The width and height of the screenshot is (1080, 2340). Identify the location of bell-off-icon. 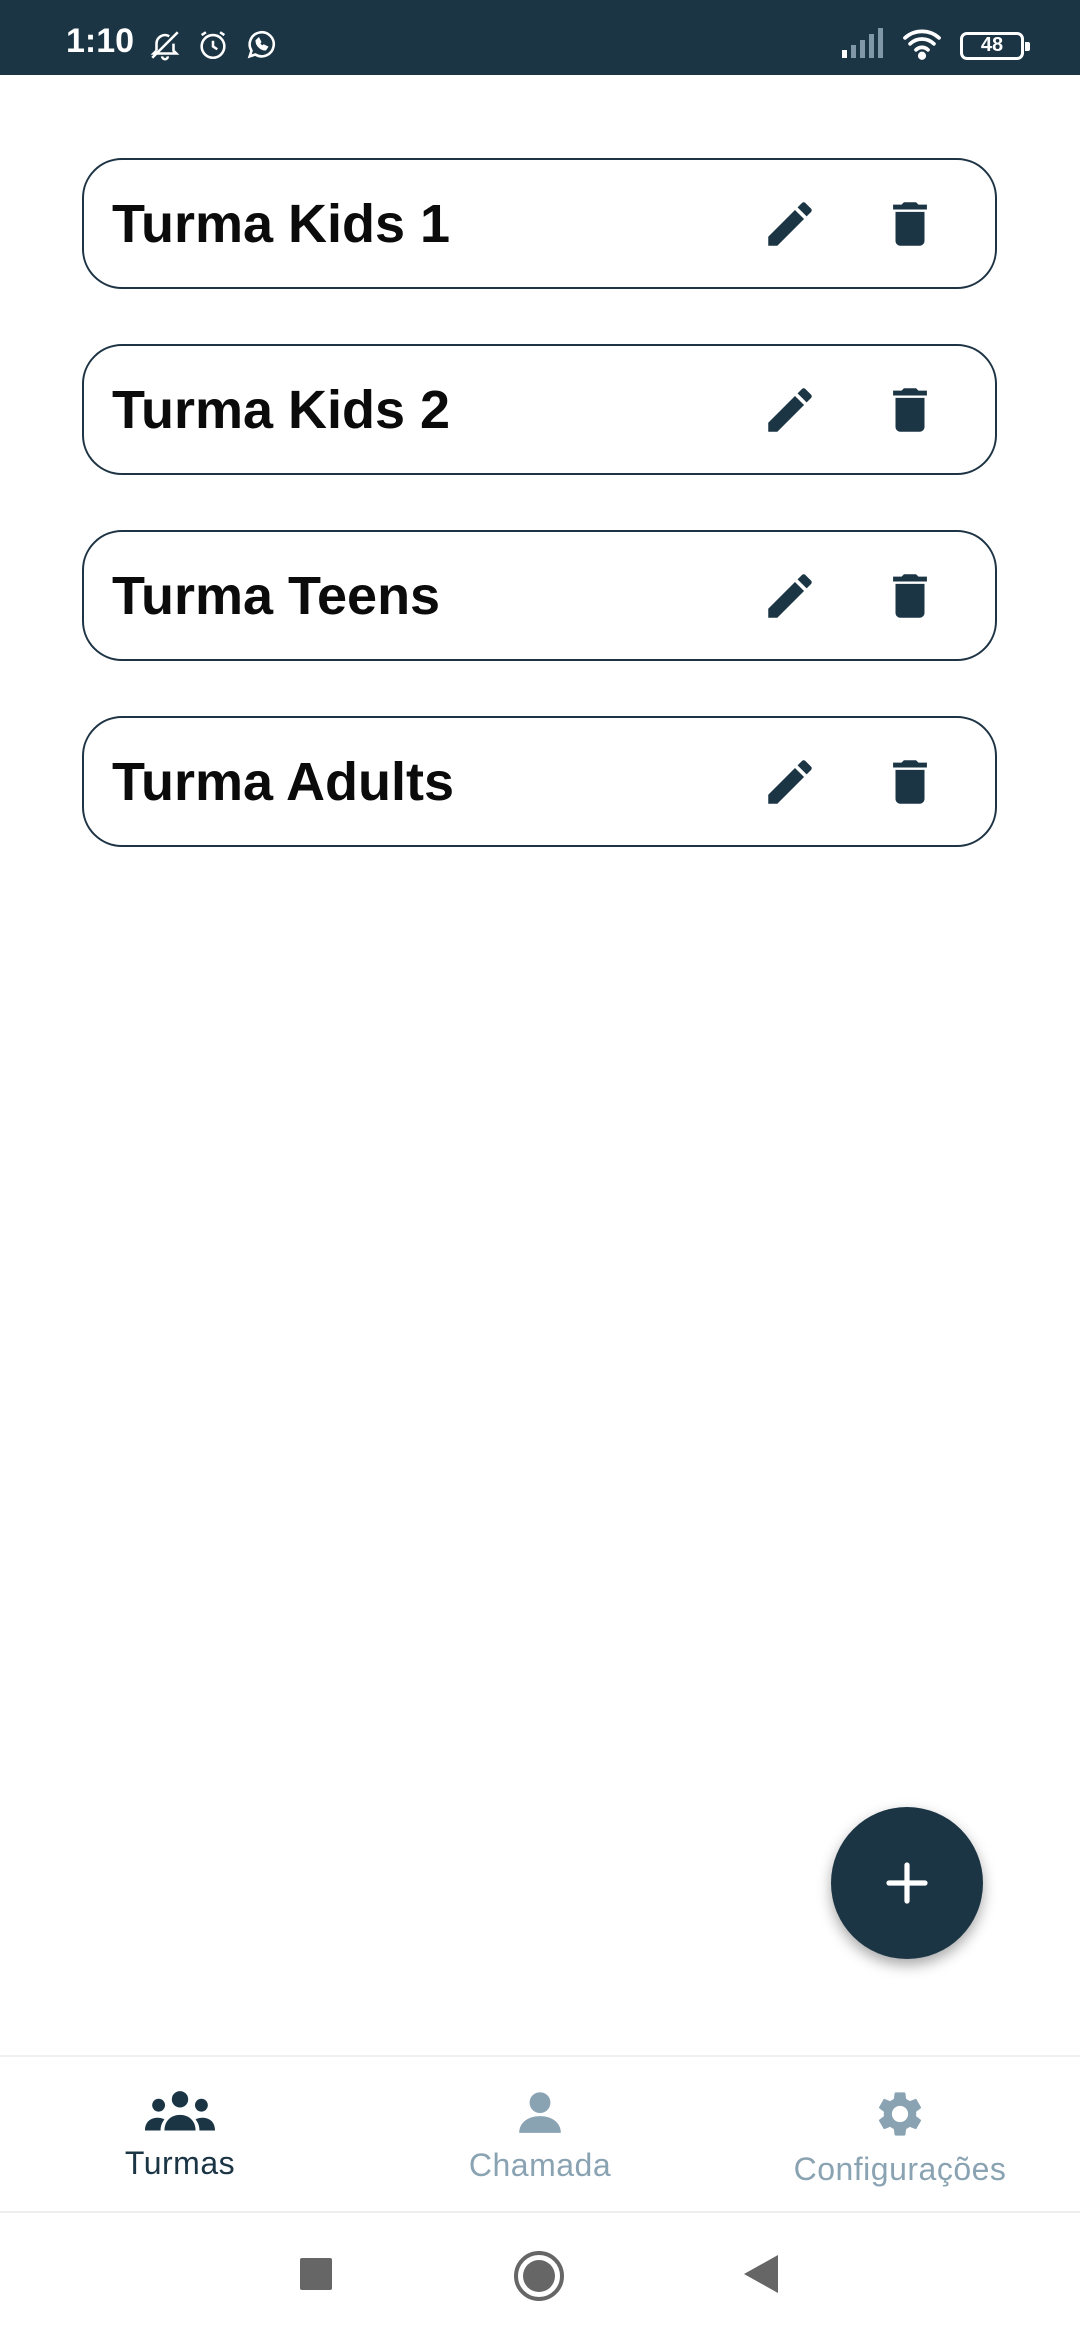
(165, 47).